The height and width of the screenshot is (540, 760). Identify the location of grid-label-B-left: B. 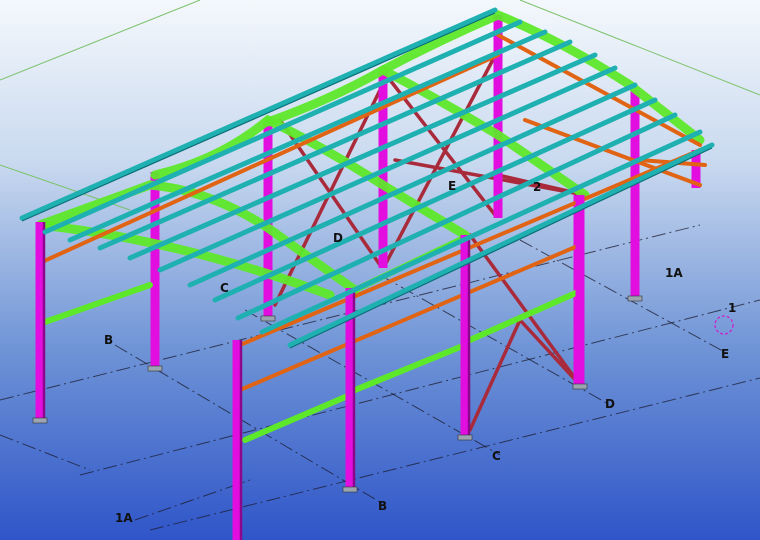
(108, 340).